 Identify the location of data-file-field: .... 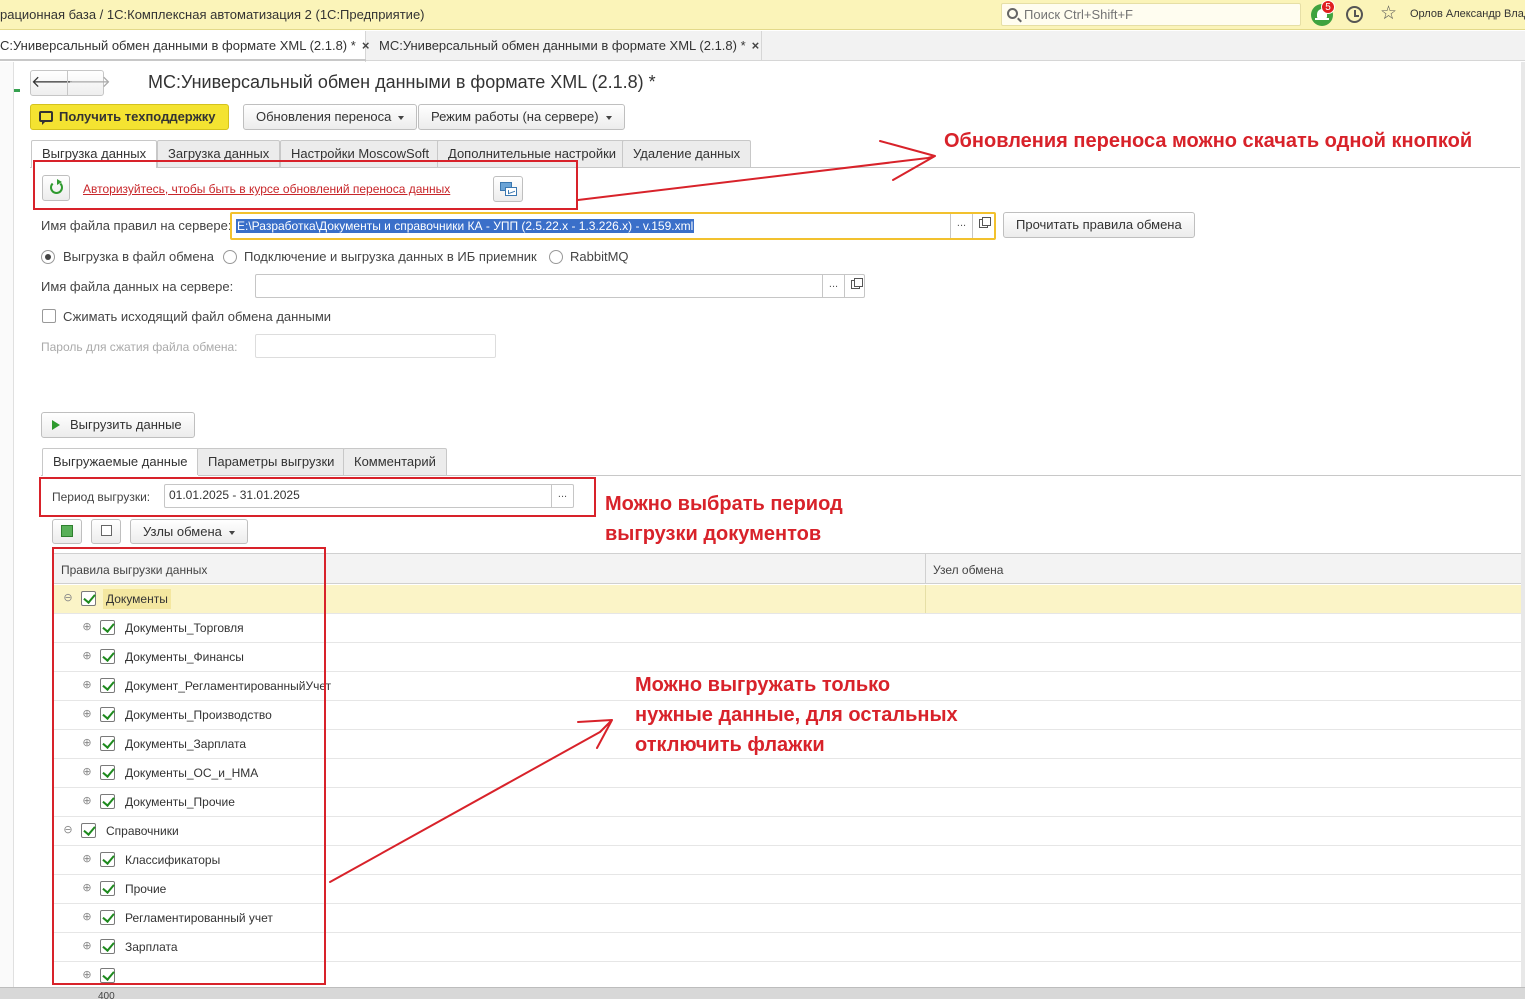
(560, 286).